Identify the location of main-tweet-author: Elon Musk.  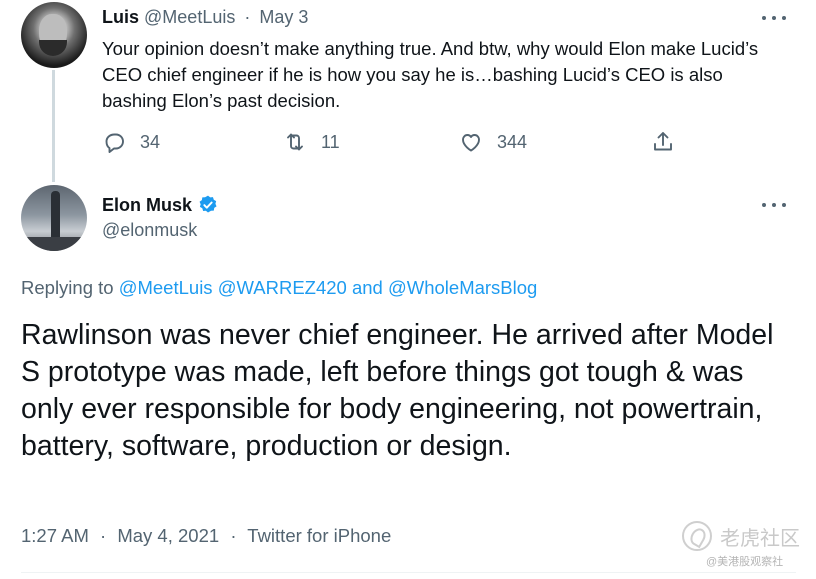
(160, 205).